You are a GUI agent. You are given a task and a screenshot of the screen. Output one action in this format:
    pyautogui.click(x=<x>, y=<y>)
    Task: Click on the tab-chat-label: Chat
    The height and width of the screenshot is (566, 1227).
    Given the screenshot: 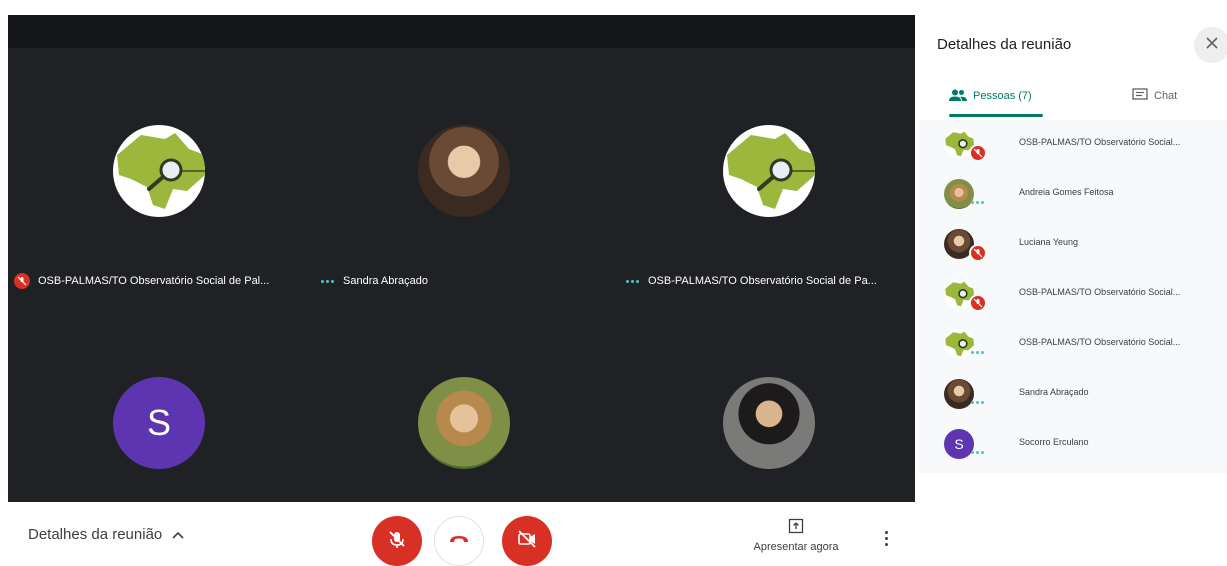 What is the action you would take?
    pyautogui.click(x=1166, y=96)
    